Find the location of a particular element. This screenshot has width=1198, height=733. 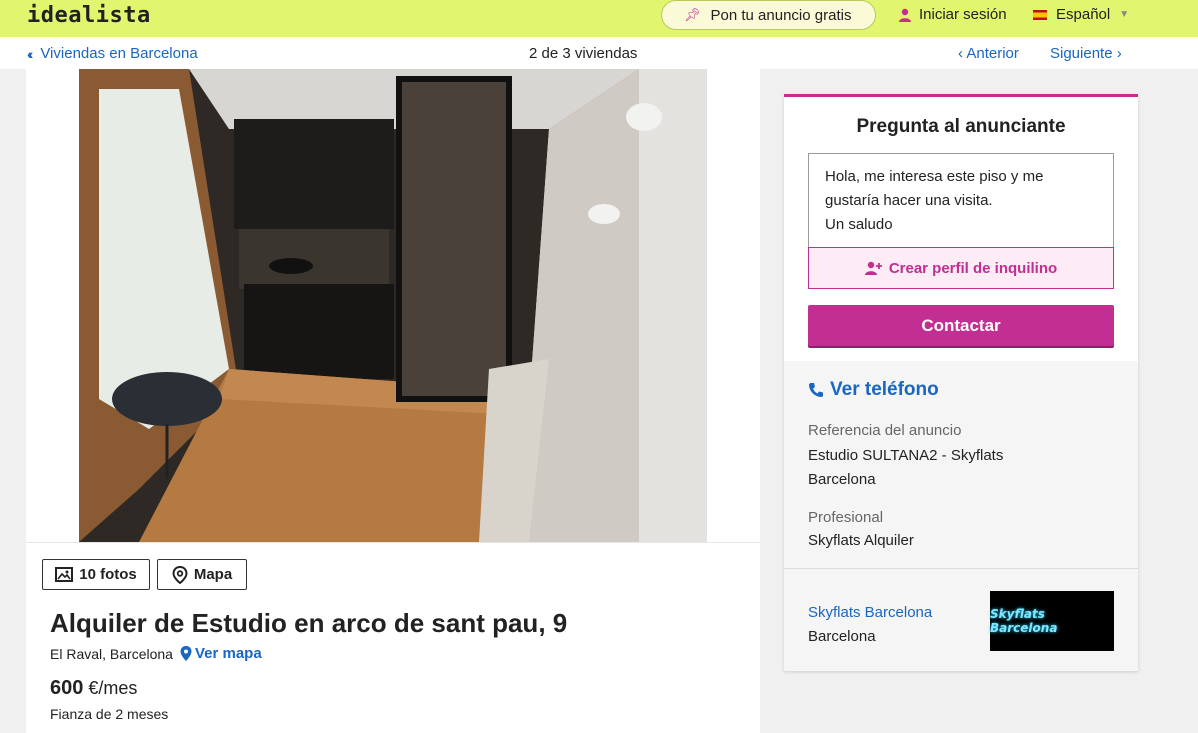

tenant-profile-label: Crear perfil de inquilino is located at coordinates (973, 268).